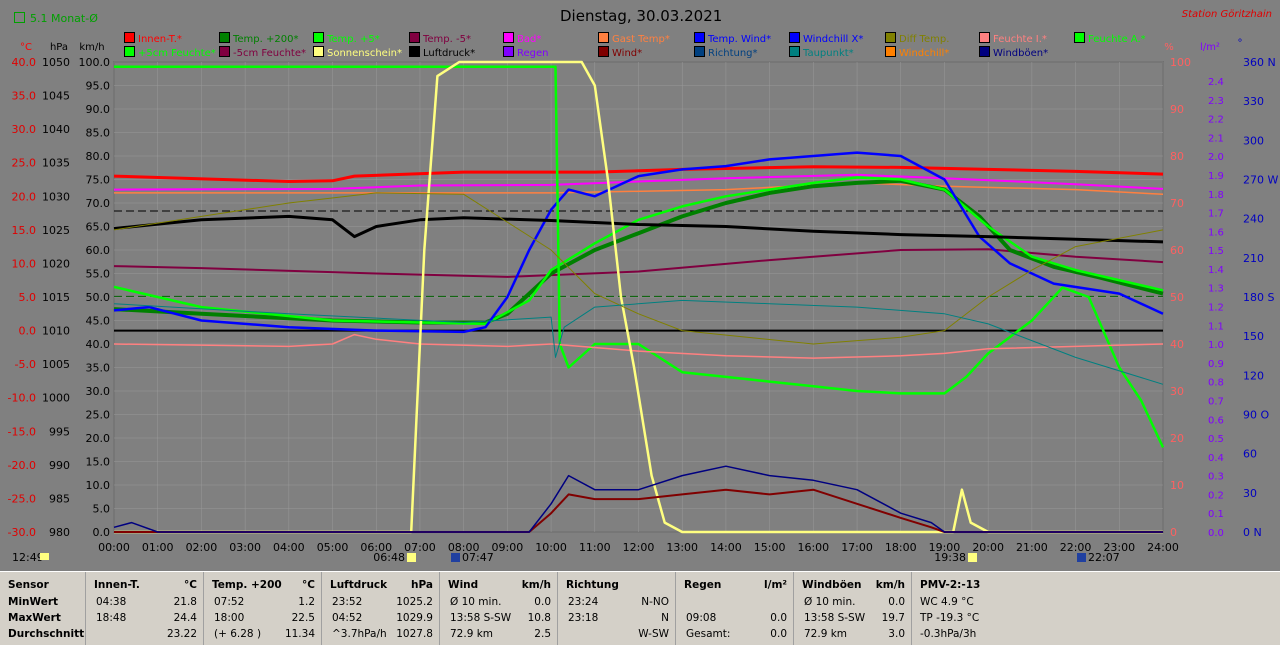 Image resolution: width=1280 pixels, height=645 pixels. I want to click on temp-tick-label: -15.0, so click(22, 431).